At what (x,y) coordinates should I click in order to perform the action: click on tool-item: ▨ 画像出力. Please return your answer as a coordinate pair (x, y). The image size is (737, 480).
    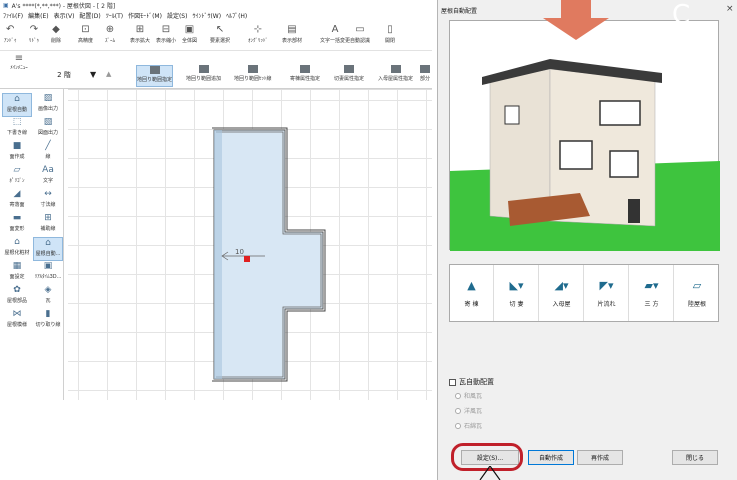
    Looking at the image, I should click on (48, 105).